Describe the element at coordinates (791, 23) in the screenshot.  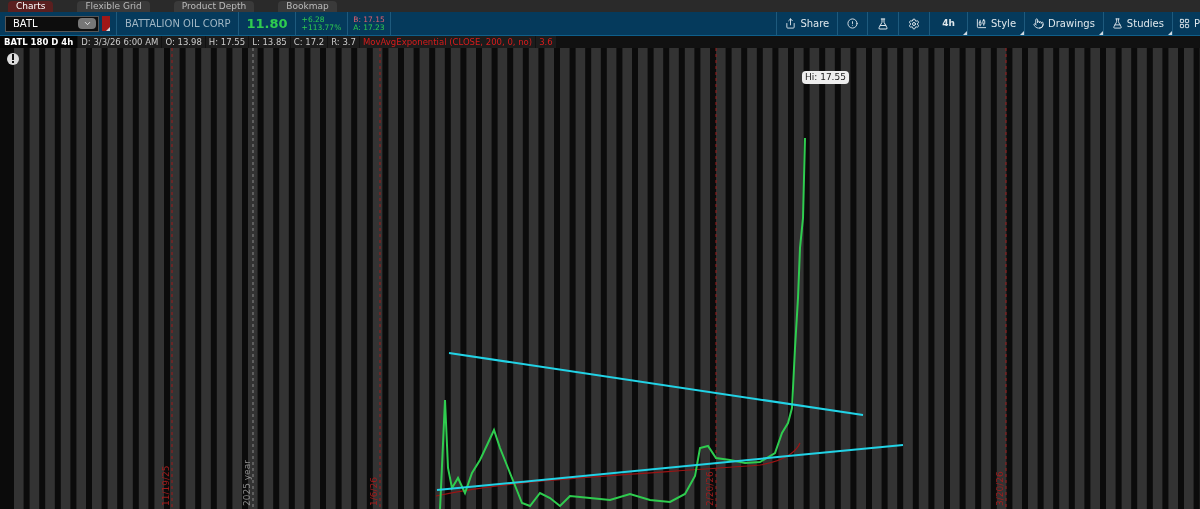
I see `share-icon` at that location.